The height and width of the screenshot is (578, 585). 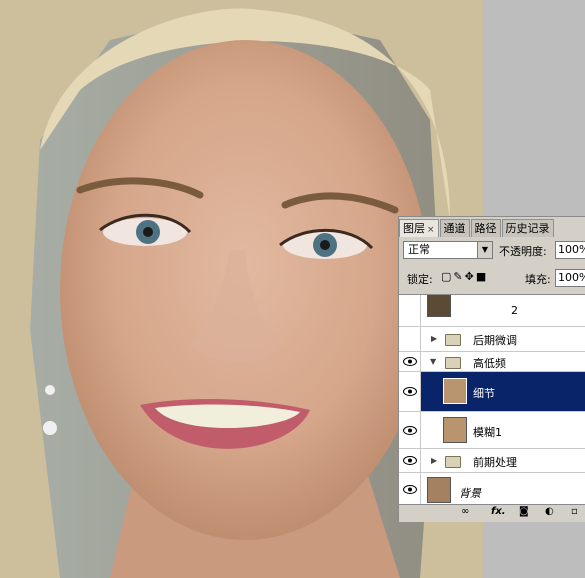 I want to click on layer-row: 模糊1, so click(x=492, y=430).